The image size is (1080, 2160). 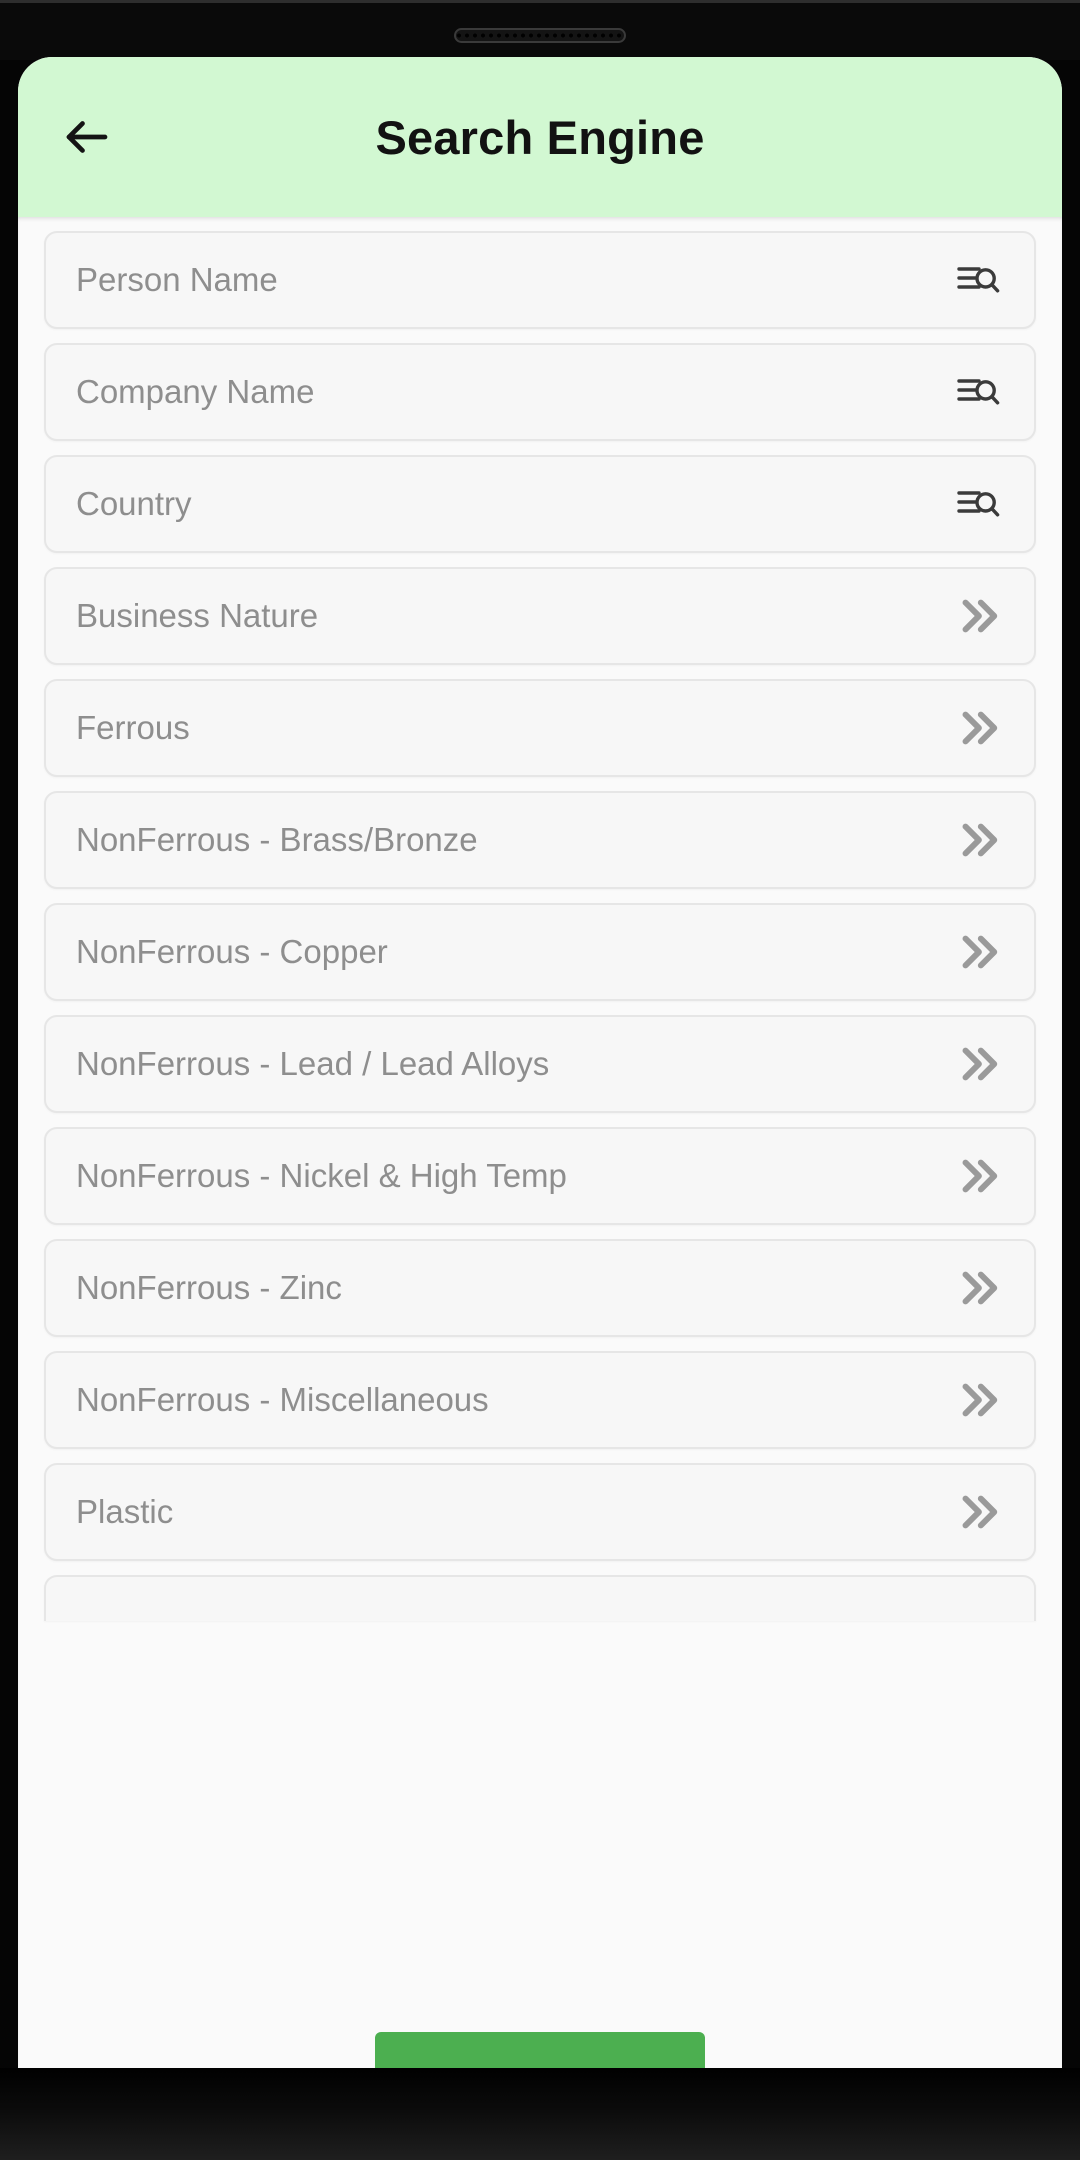 I want to click on category-row-label: NonFerrous - Copper, so click(x=232, y=951).